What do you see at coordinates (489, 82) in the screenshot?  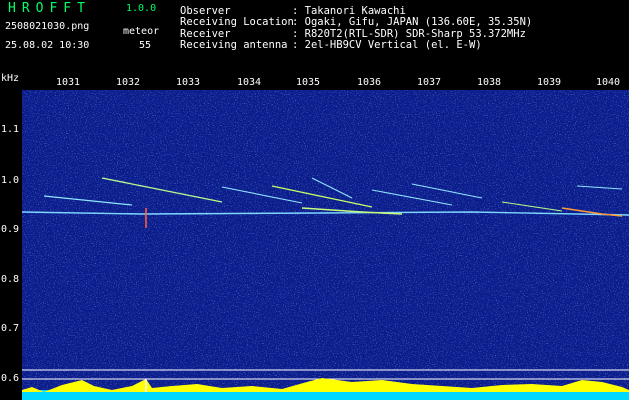 I see `x-tick-label: 1038` at bounding box center [489, 82].